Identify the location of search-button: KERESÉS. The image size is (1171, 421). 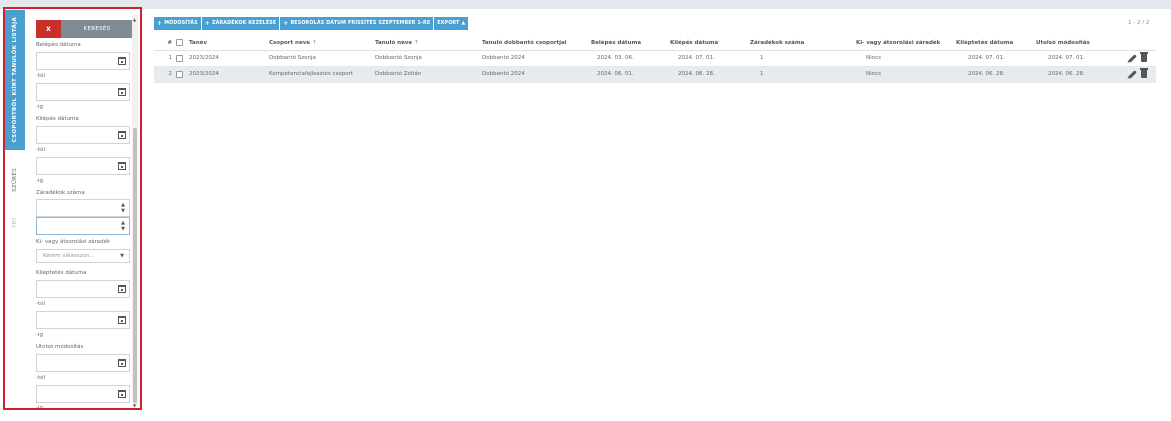
(97, 29).